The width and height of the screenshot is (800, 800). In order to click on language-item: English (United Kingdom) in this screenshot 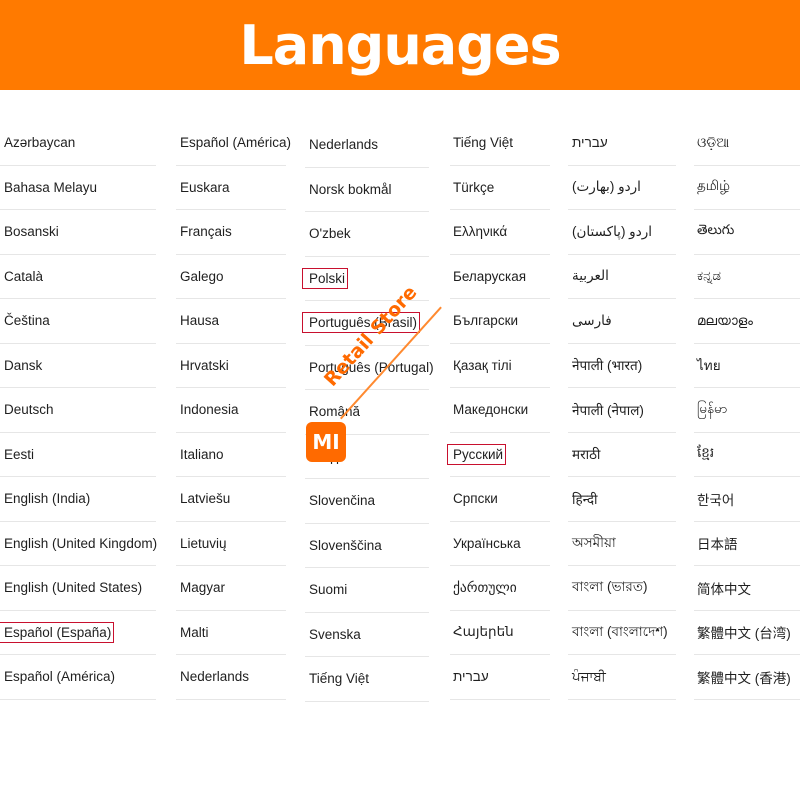, I will do `click(78, 544)`.